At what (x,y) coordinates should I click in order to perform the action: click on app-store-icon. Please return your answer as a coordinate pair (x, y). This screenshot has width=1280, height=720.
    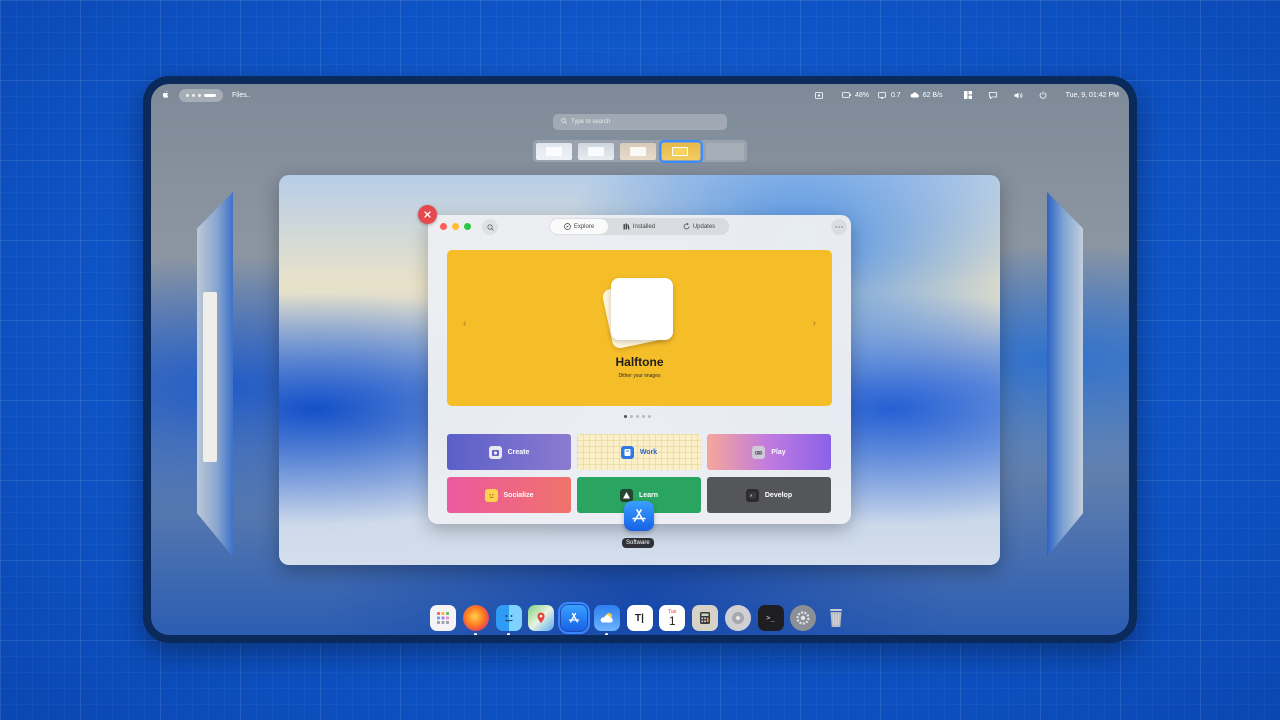
    Looking at the image, I should click on (639, 516).